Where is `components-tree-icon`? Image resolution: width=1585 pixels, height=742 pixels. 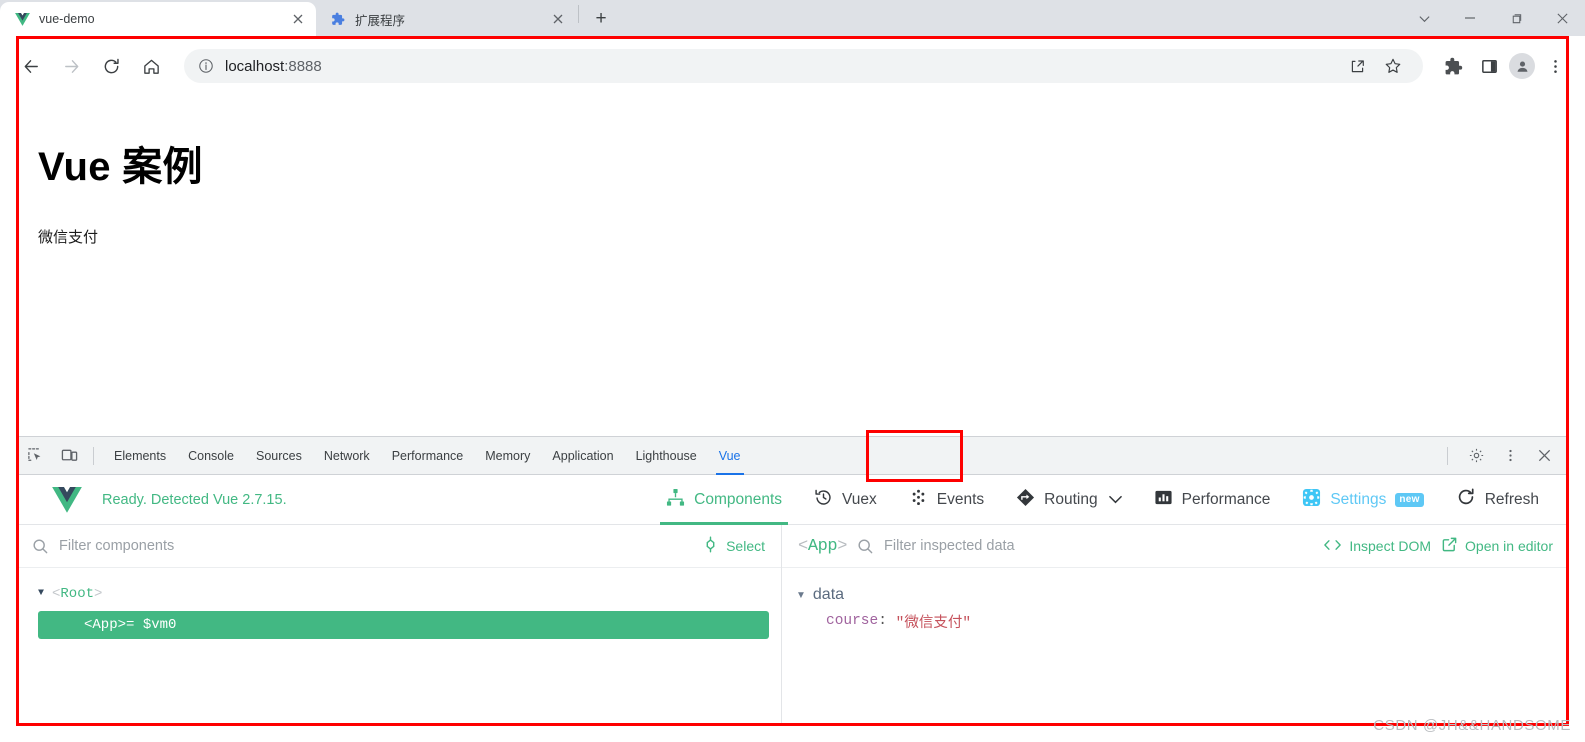
components-tree-icon is located at coordinates (675, 500).